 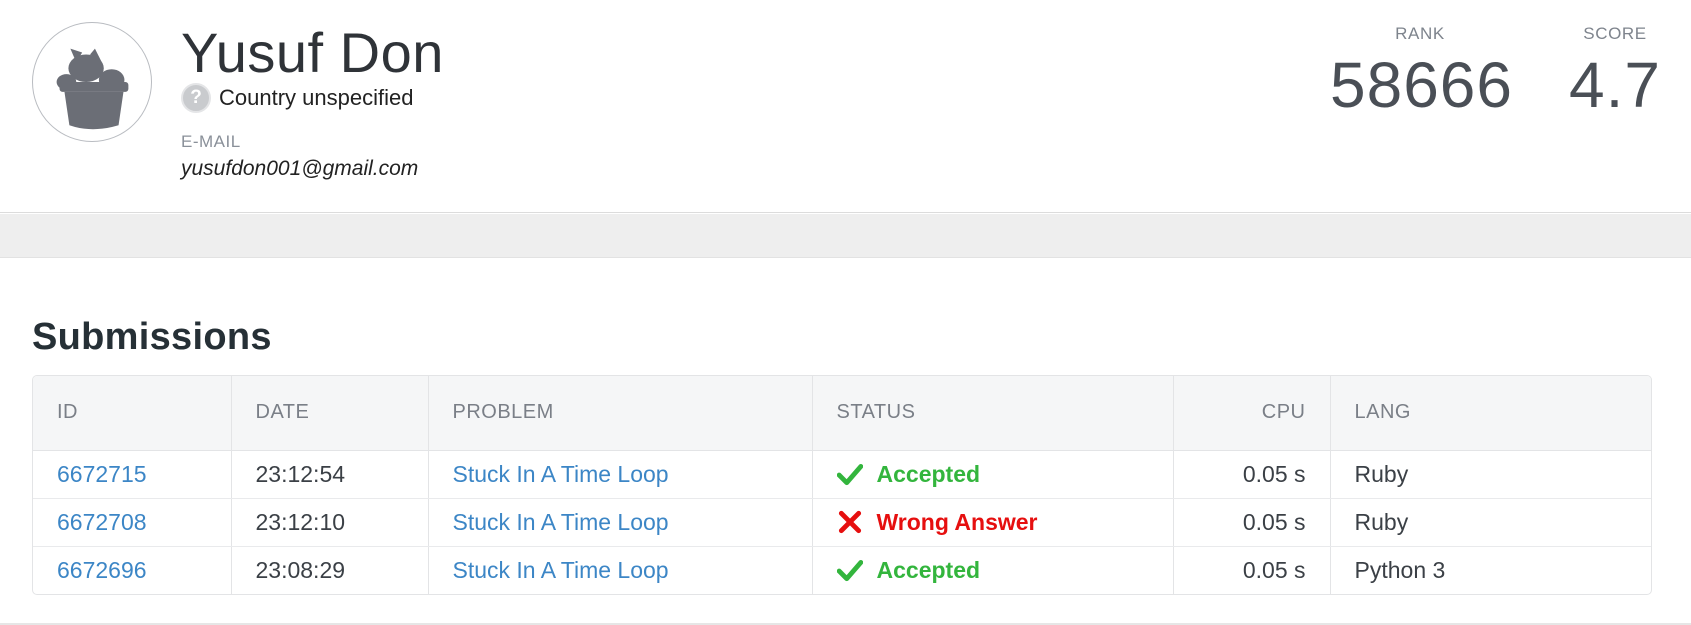 I want to click on column-header-status: STATUS, so click(x=993, y=413).